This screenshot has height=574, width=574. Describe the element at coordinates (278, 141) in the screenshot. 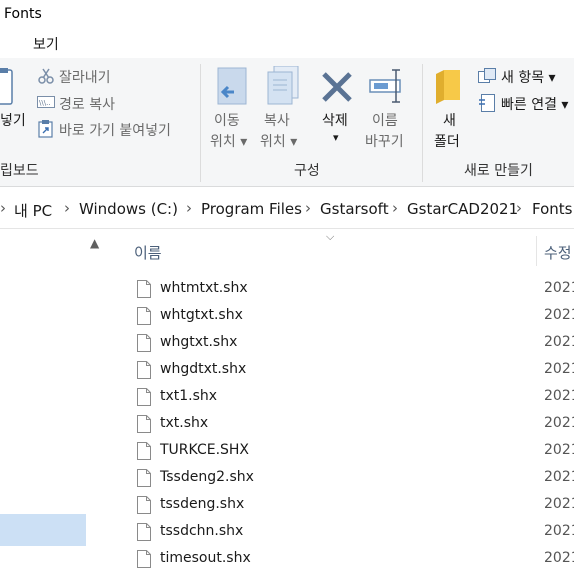

I see `copy-to-label-2: 위치 ▾` at that location.